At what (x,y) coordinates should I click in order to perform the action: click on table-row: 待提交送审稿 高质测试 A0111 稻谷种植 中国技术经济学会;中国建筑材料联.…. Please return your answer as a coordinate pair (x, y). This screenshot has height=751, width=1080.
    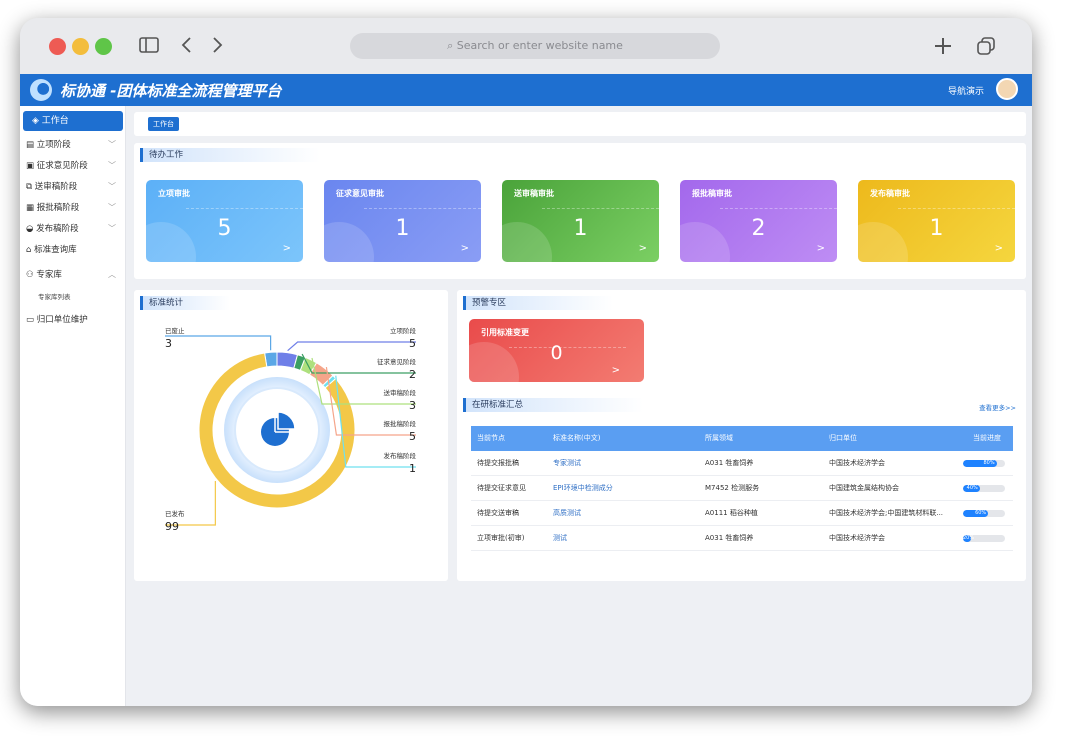
    Looking at the image, I should click on (742, 513).